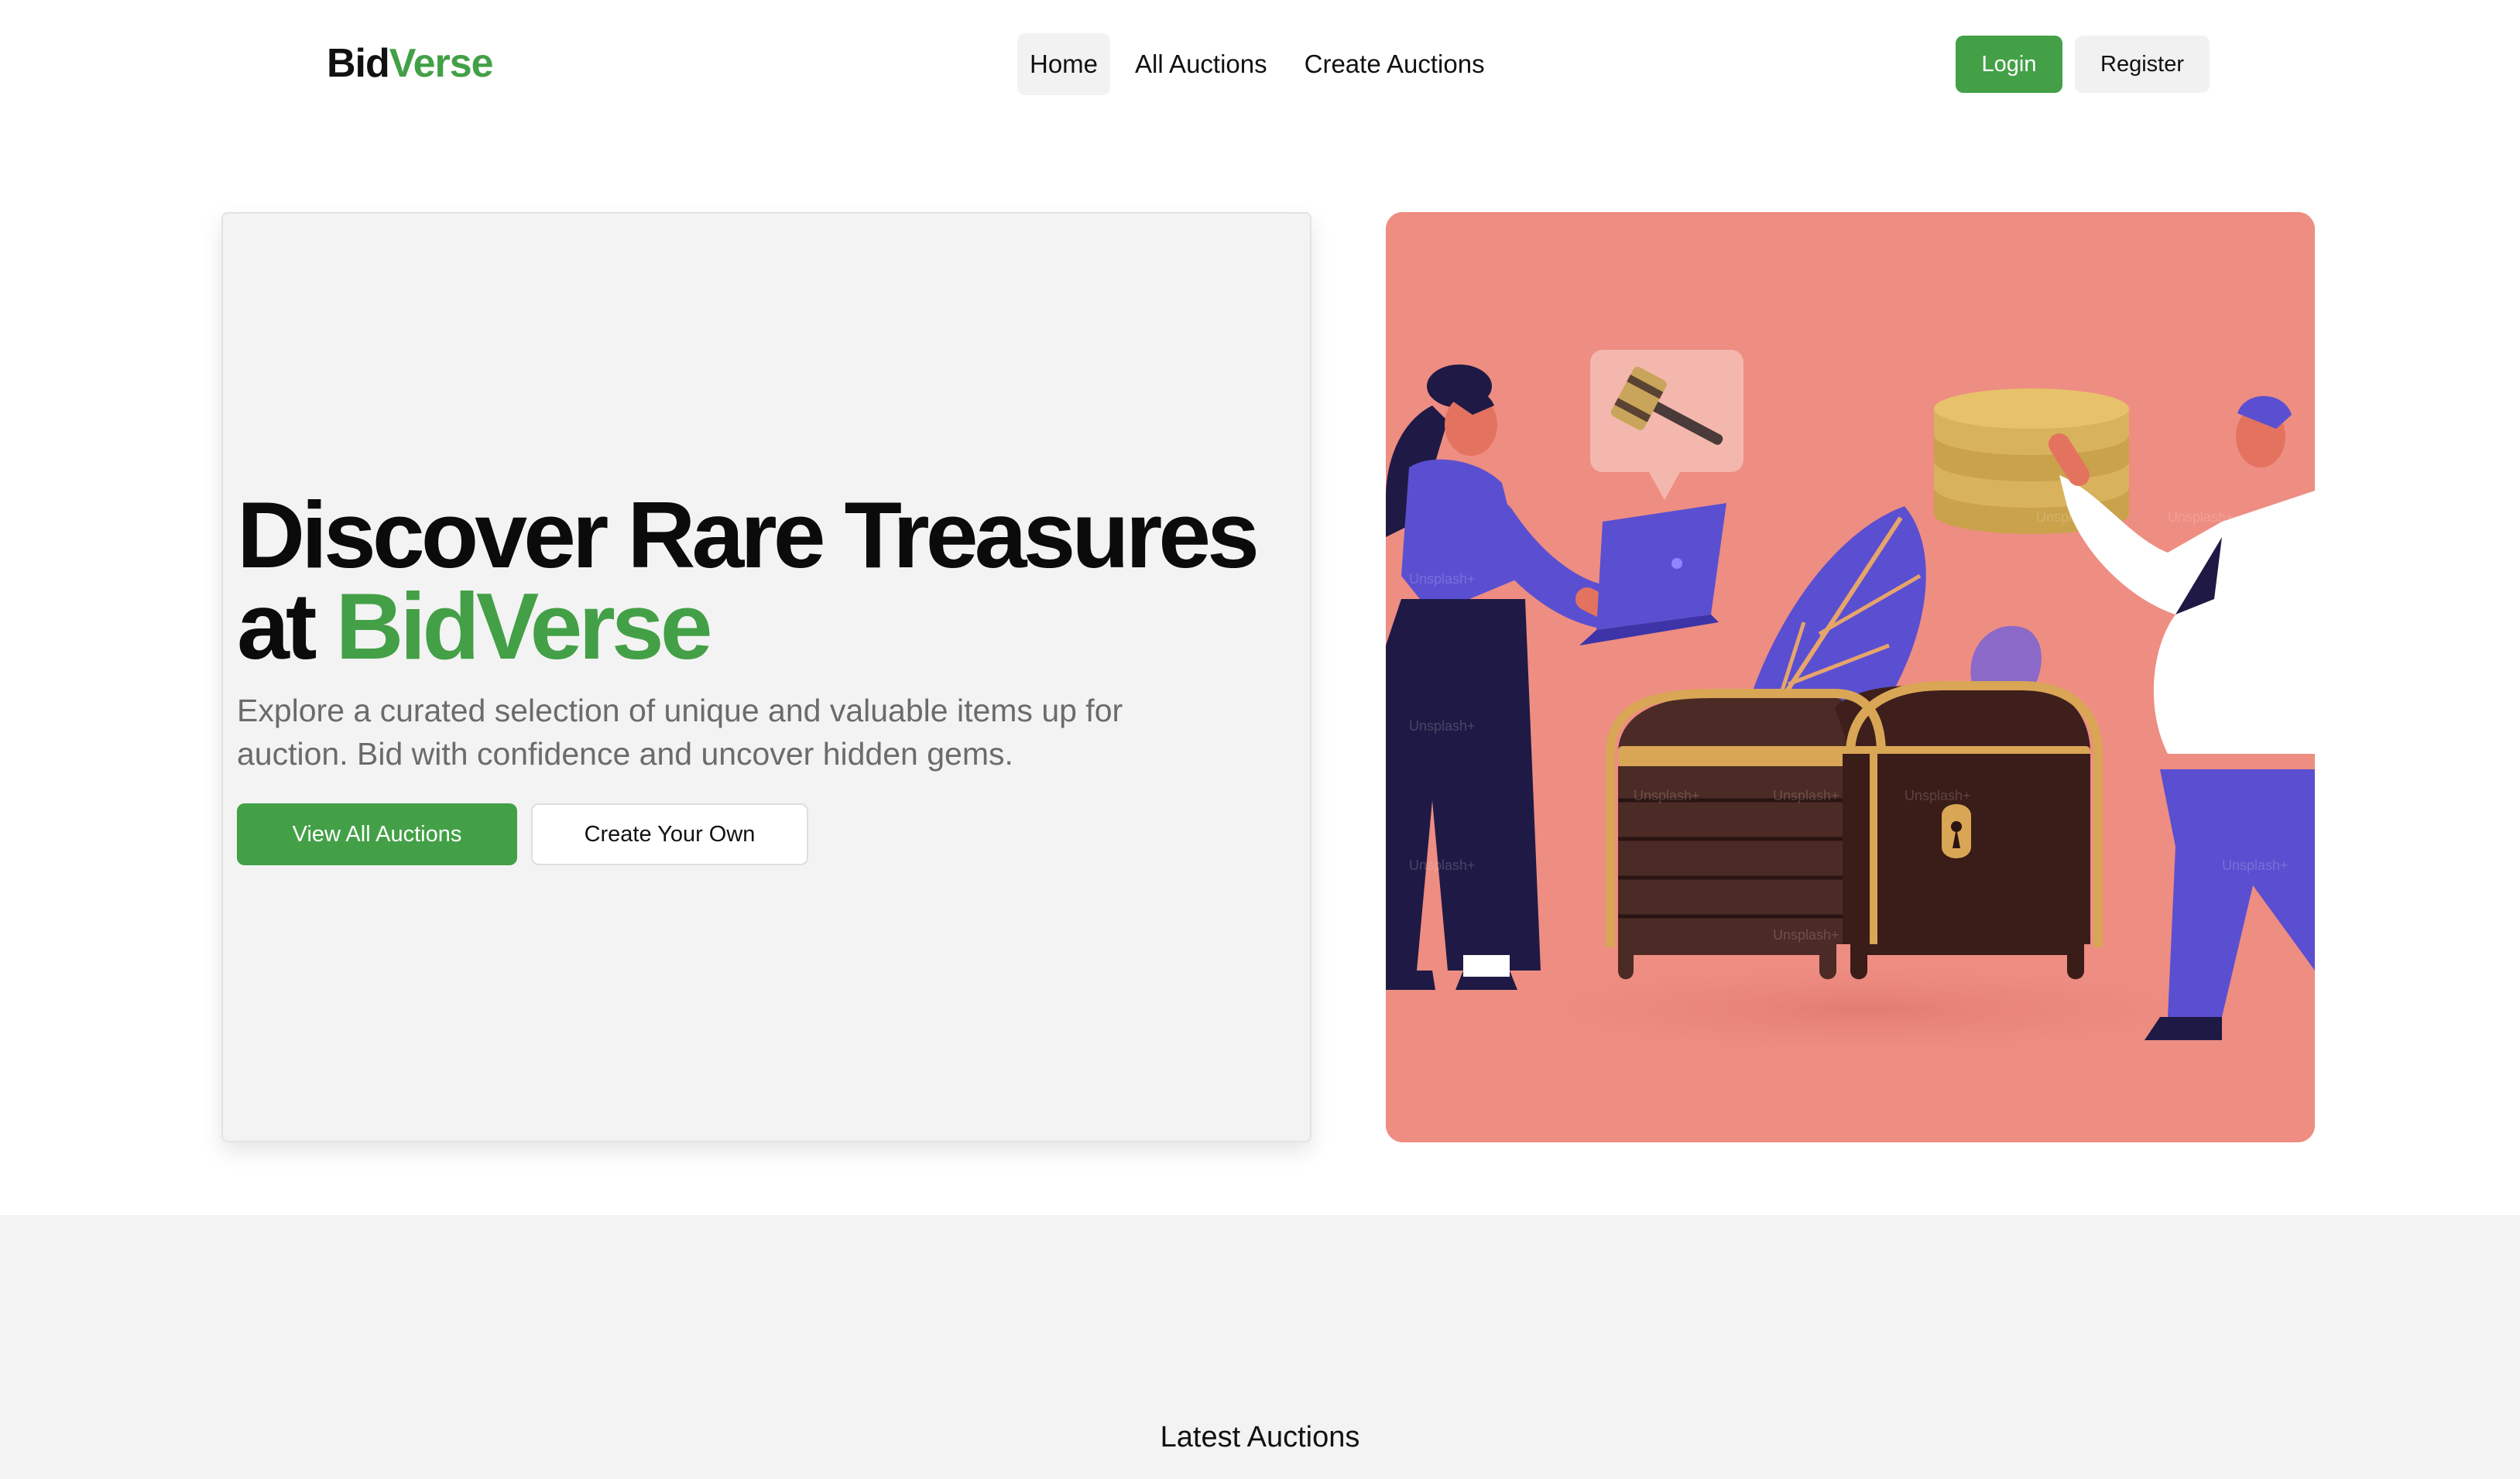 This screenshot has width=2520, height=1479. I want to click on create-your-own-button: Create Your Own, so click(669, 834).